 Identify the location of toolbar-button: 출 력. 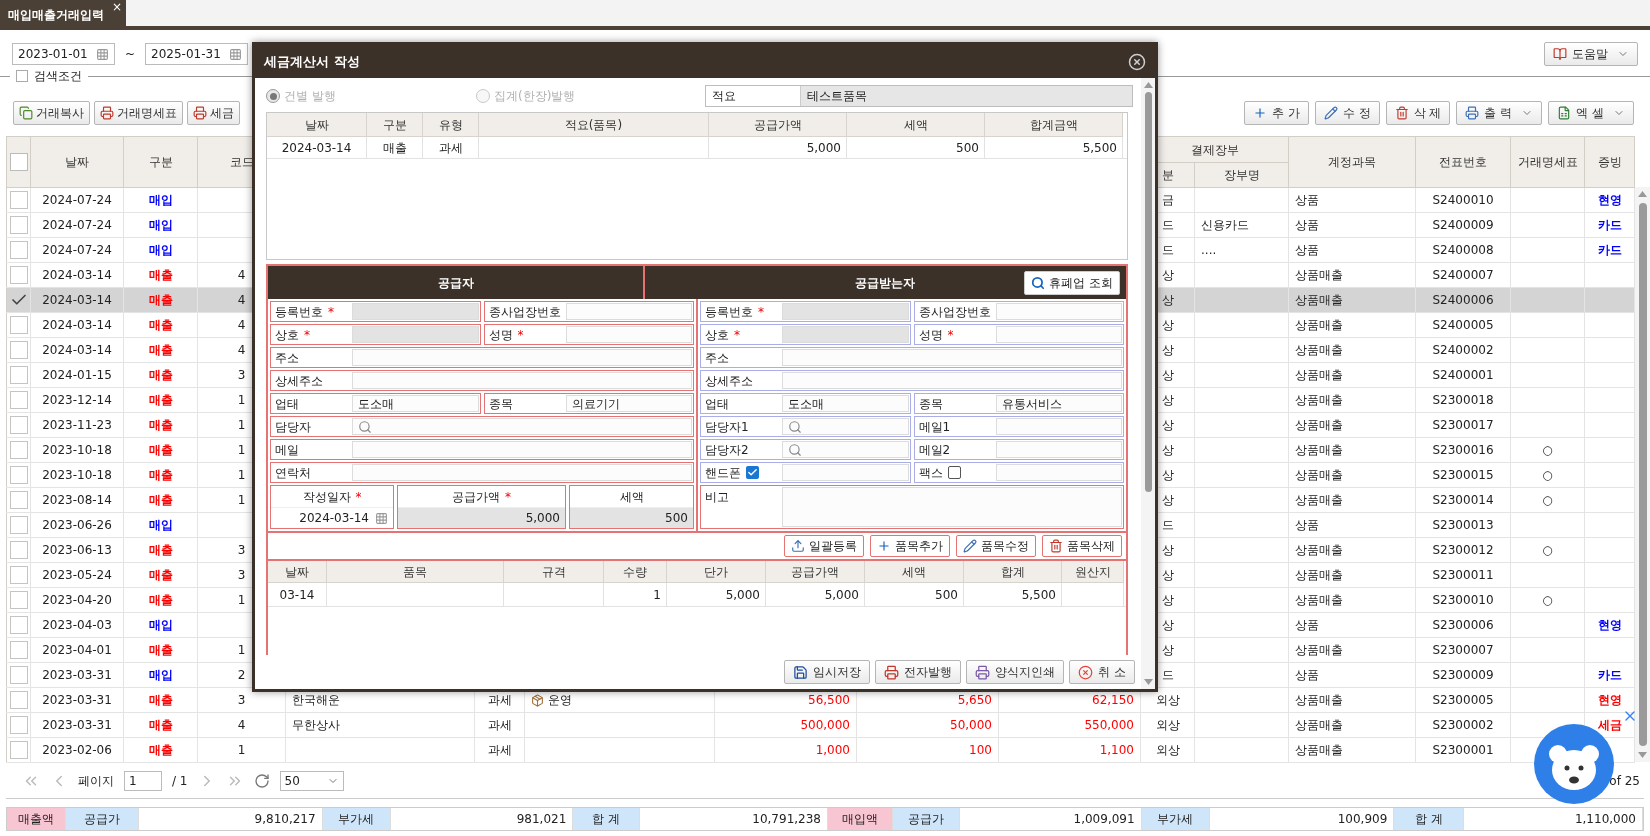
(1499, 113).